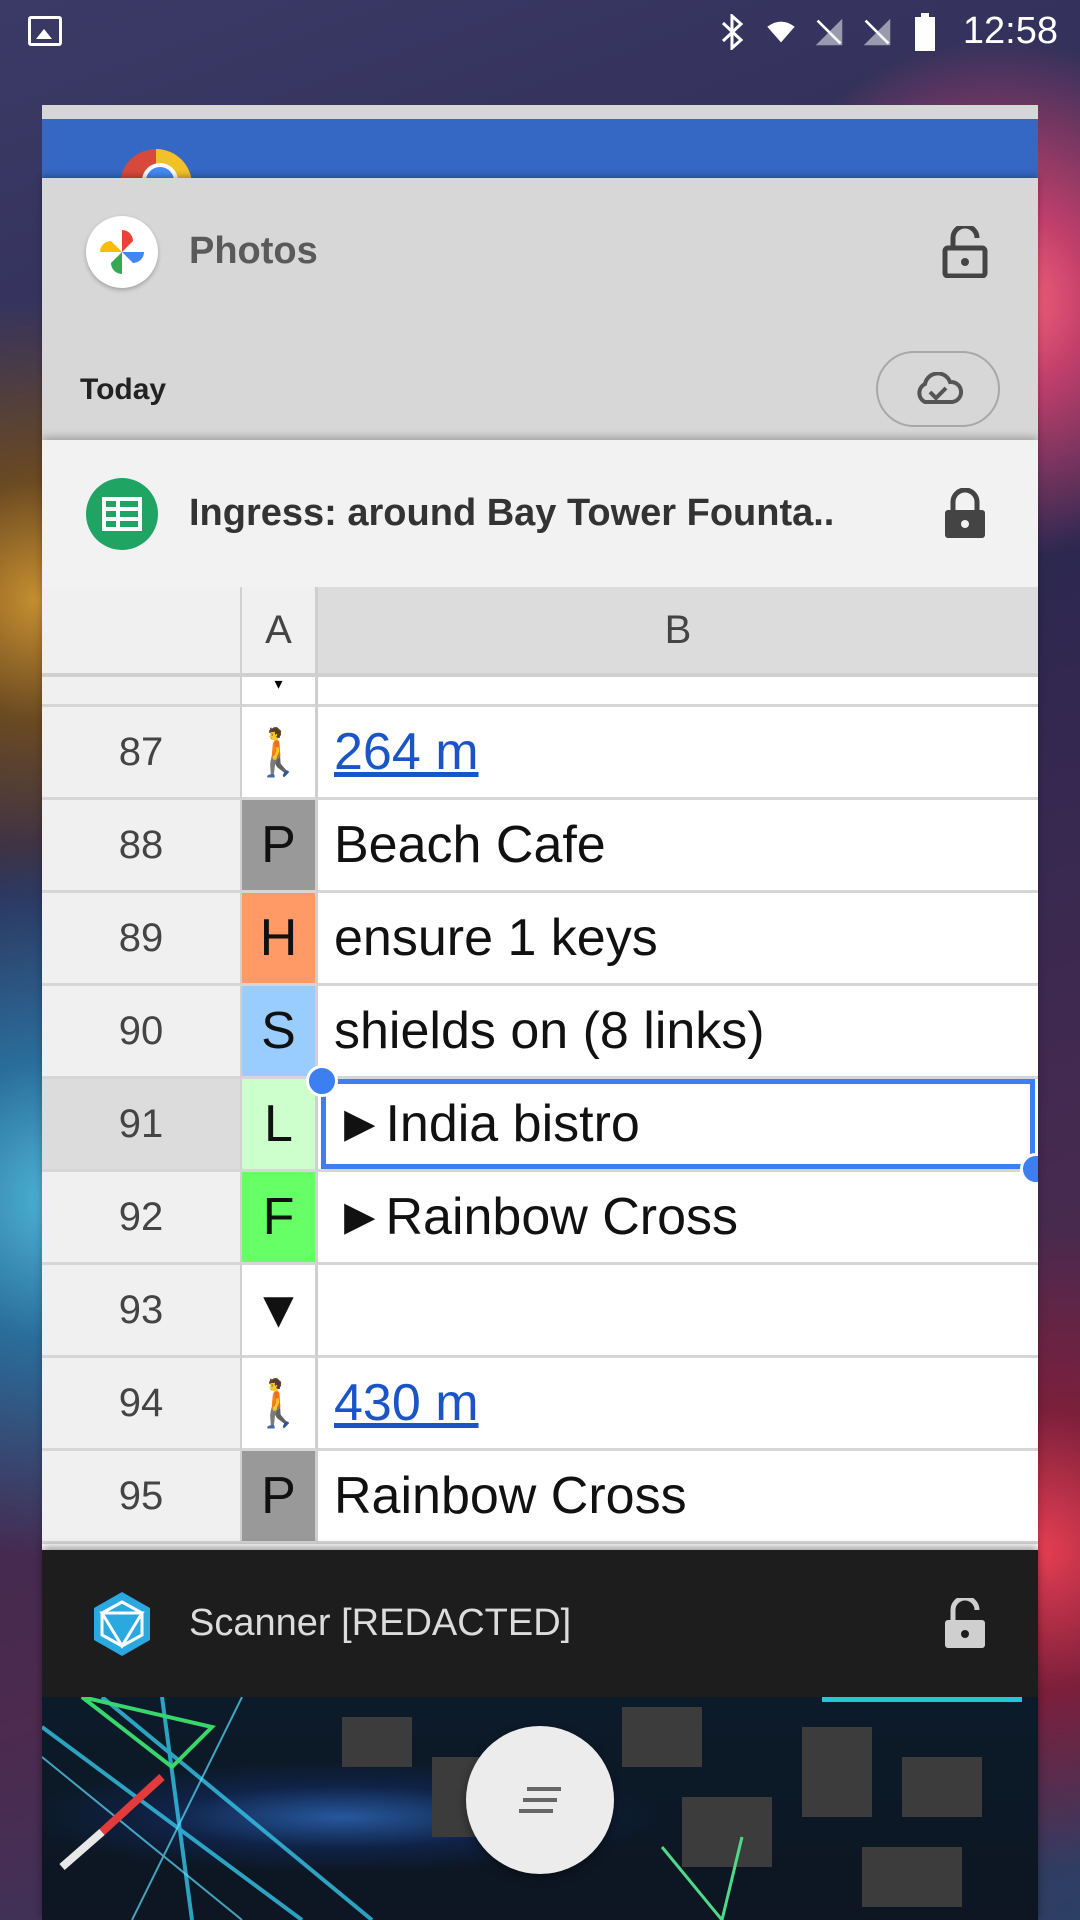 The height and width of the screenshot is (1920, 1080). I want to click on cell-a: ▼, so click(280, 1311).